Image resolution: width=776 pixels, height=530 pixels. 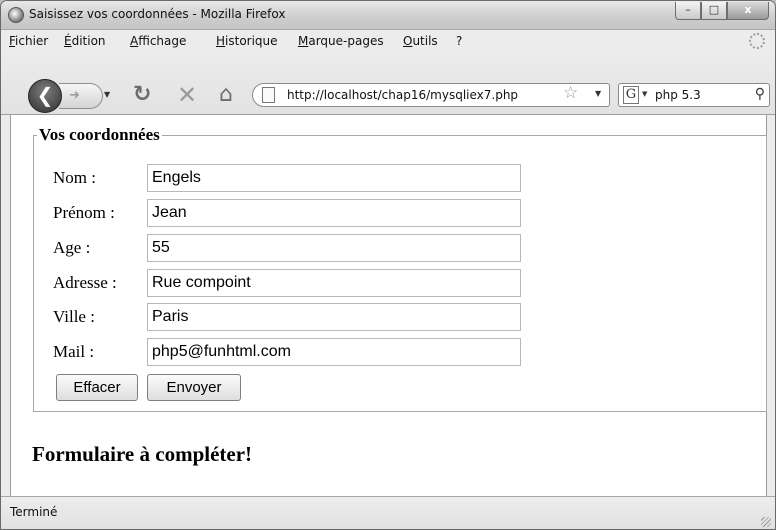 I want to click on status-text: Terminé, so click(x=34, y=512).